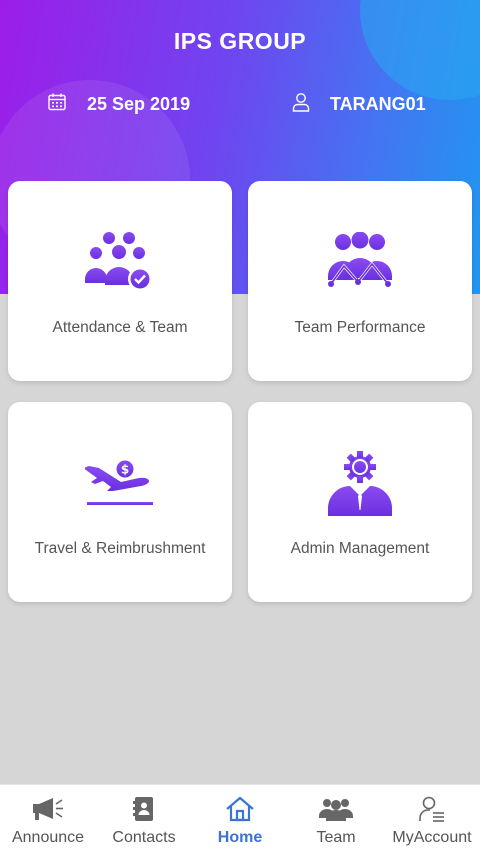 This screenshot has height=853, width=480. I want to click on tab-contacts: Contacts, so click(144, 819).